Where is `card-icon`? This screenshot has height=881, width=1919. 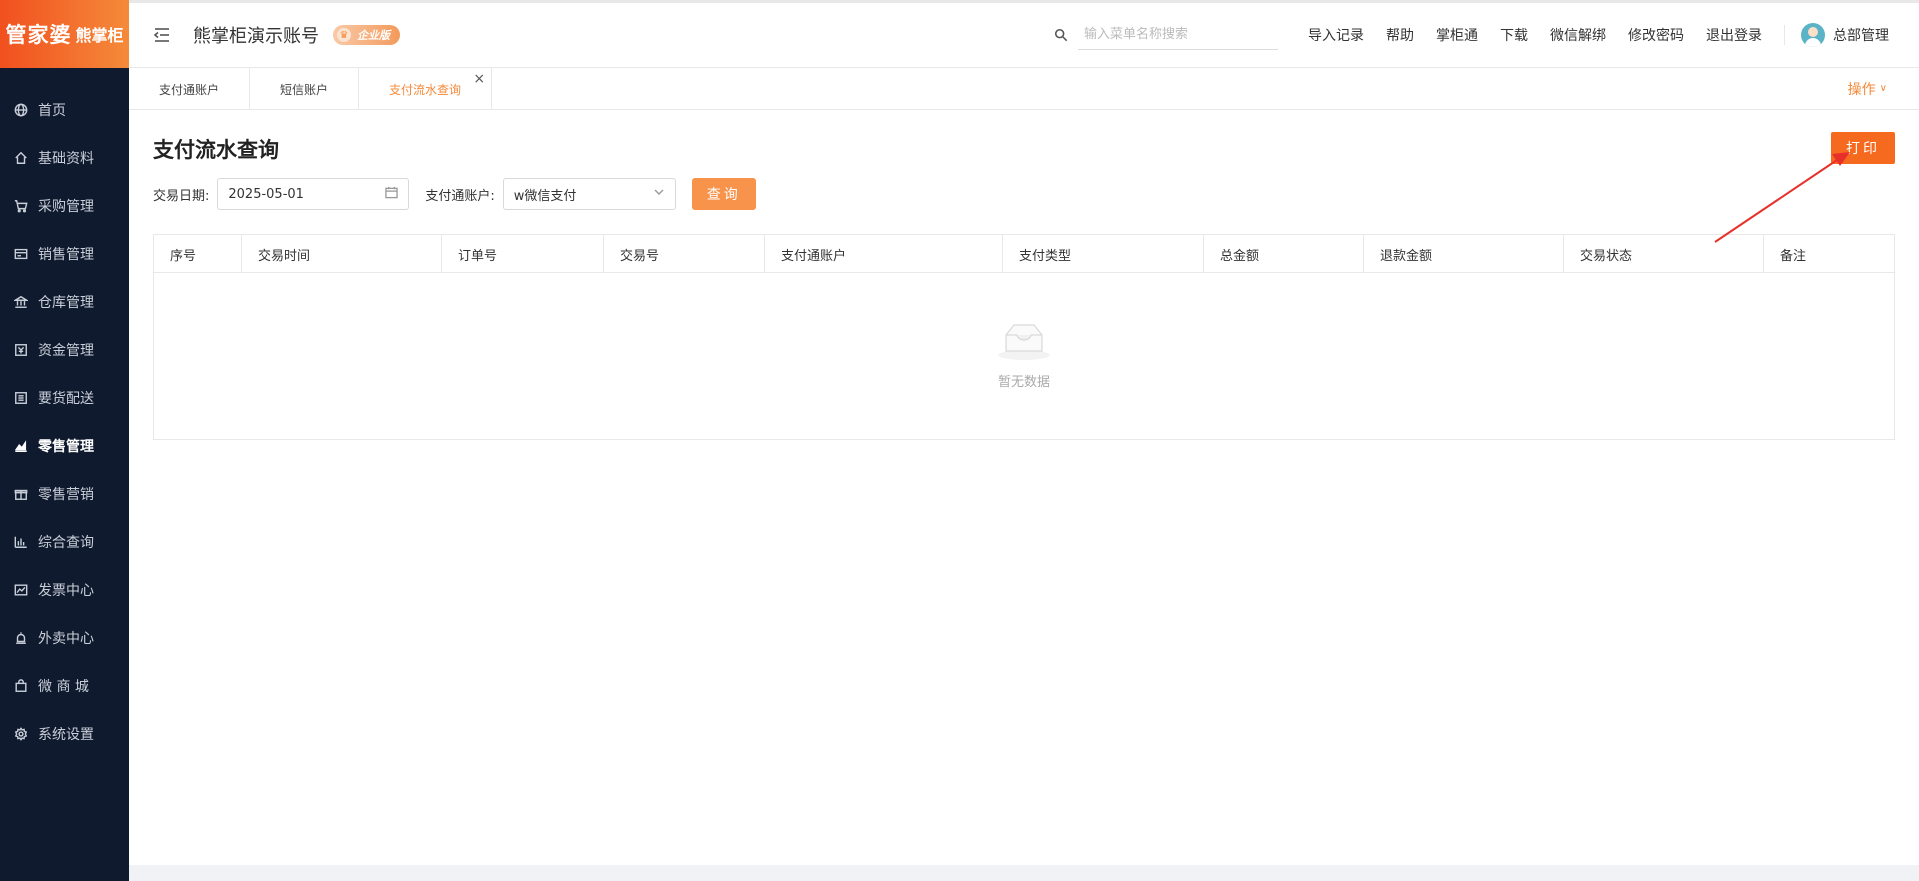 card-icon is located at coordinates (21, 254).